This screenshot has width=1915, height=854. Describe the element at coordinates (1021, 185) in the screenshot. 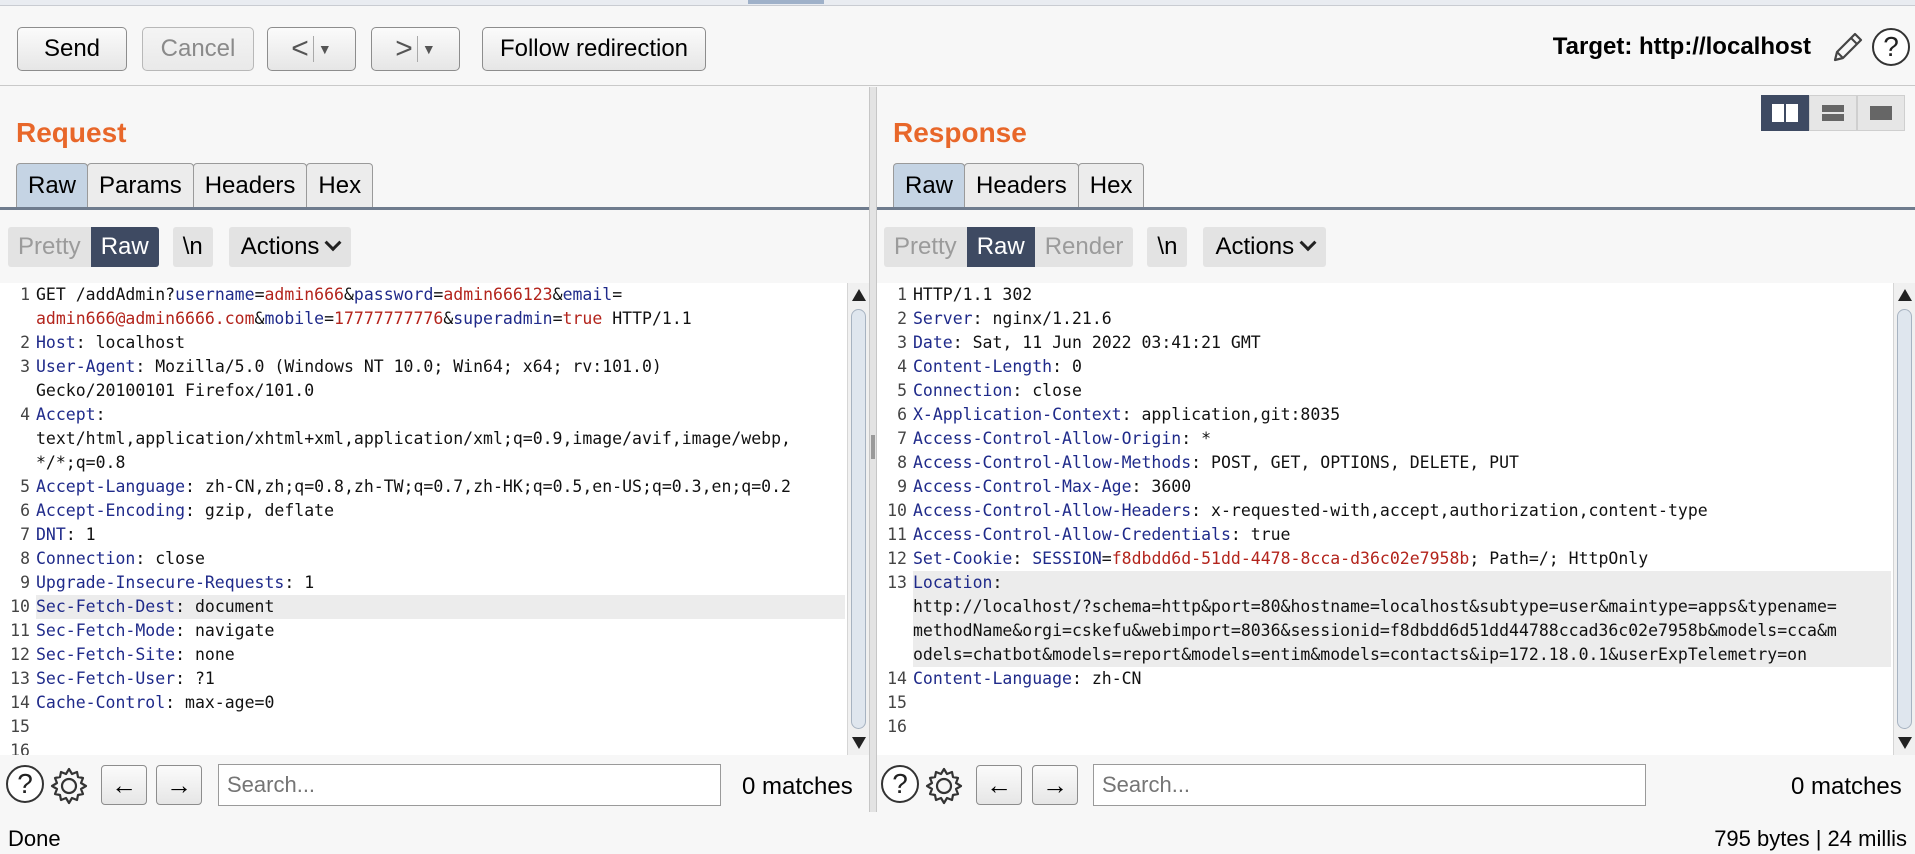

I see `response-tab-headers: Headers` at that location.